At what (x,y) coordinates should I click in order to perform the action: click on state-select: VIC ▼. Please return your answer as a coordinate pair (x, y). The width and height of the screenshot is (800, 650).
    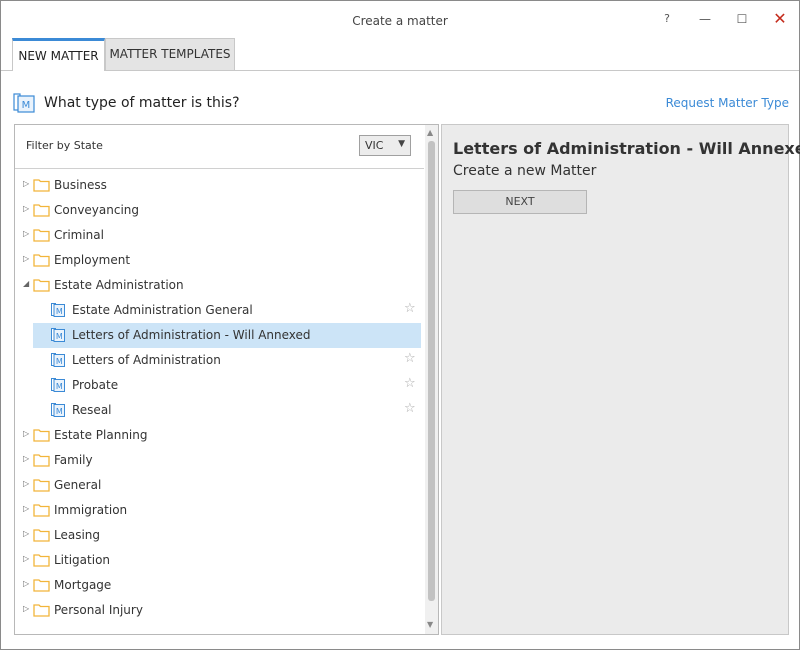
    Looking at the image, I should click on (385, 145).